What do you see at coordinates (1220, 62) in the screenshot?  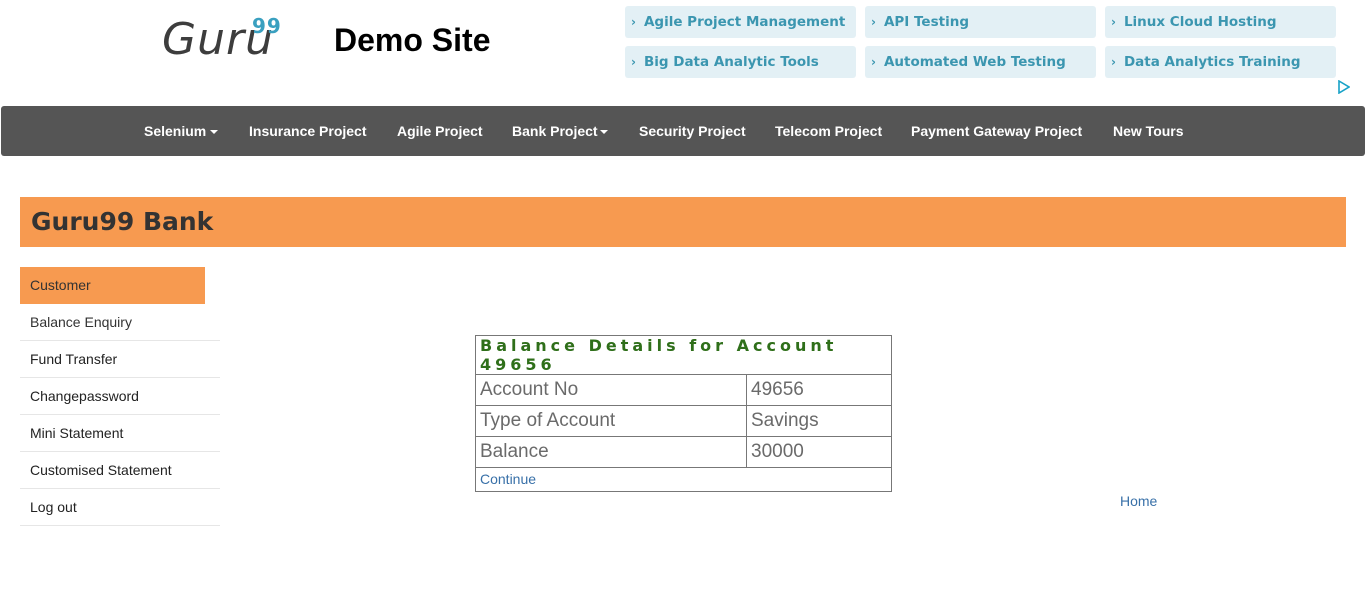 I see `ad-link-data-analytics-training: › Data Analytics Training` at bounding box center [1220, 62].